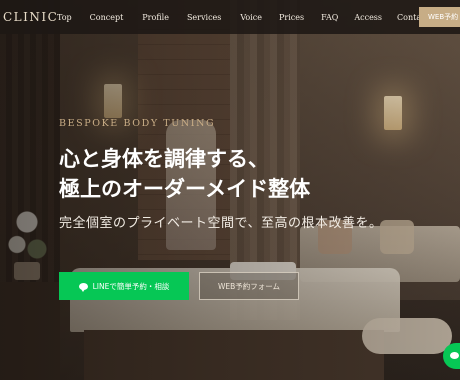  Describe the element at coordinates (164, 158) in the screenshot. I see `hero-headline-line1: 心と身体を調律する、` at that location.